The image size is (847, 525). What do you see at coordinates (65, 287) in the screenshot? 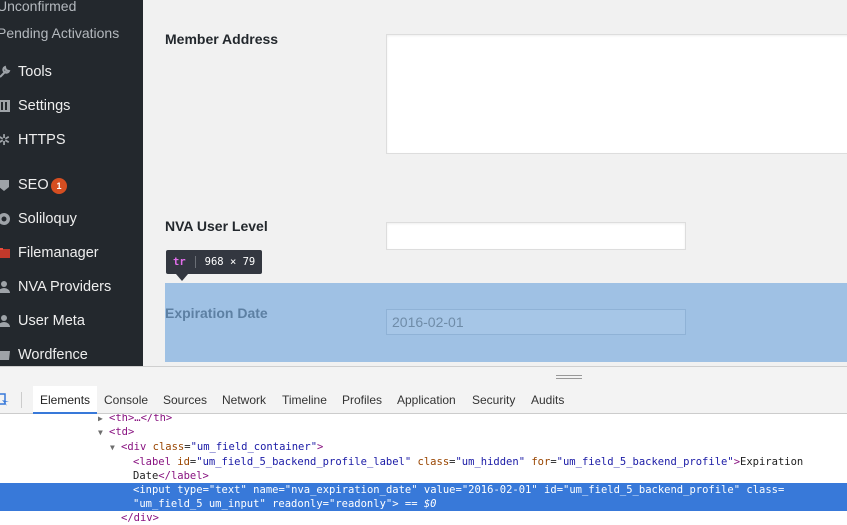
I see `sidebar-item-label: NVA Providers` at bounding box center [65, 287].